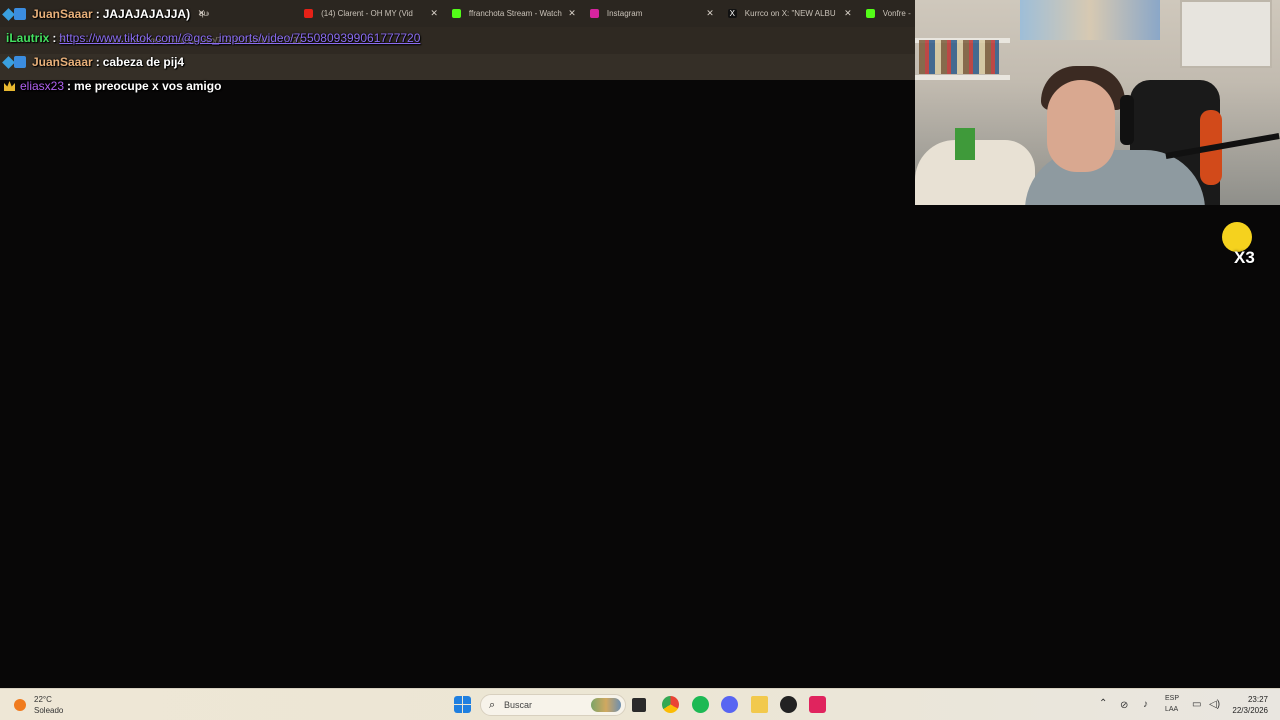 The height and width of the screenshot is (720, 1280). What do you see at coordinates (670, 704) in the screenshot?
I see `chrome-icon` at bounding box center [670, 704].